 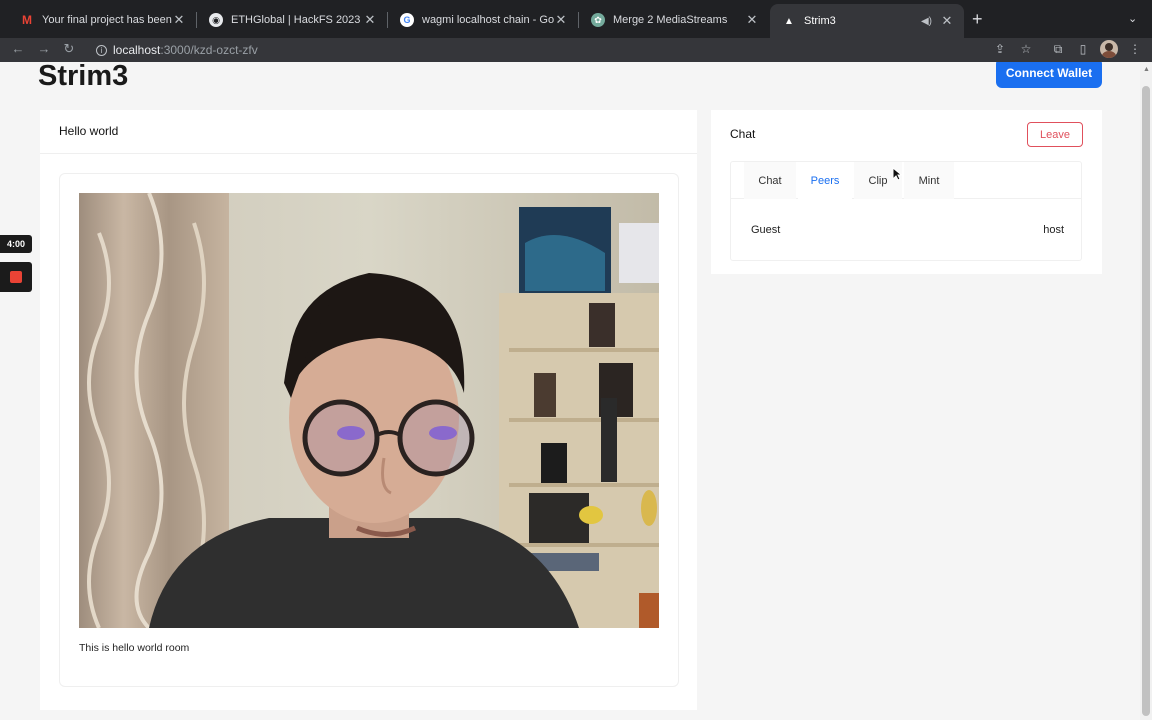 What do you see at coordinates (83, 77) in the screenshot?
I see `app-title: Strim3` at bounding box center [83, 77].